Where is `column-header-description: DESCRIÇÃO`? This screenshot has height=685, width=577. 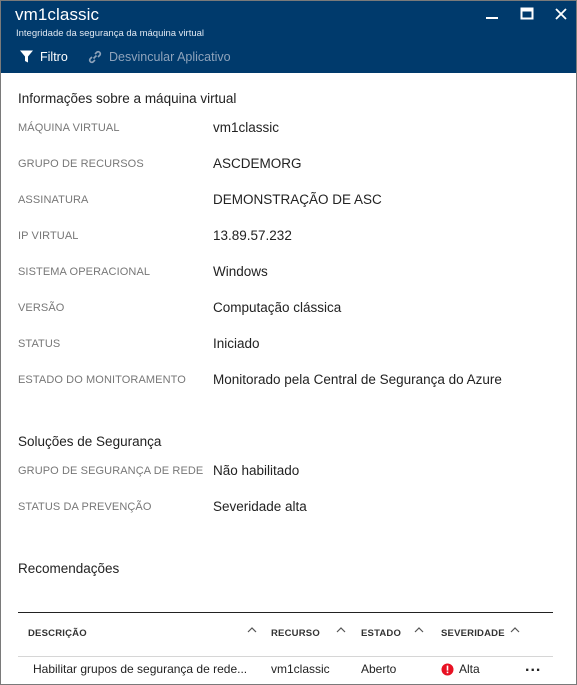
column-header-description: DESCRIÇÃO is located at coordinates (57, 633).